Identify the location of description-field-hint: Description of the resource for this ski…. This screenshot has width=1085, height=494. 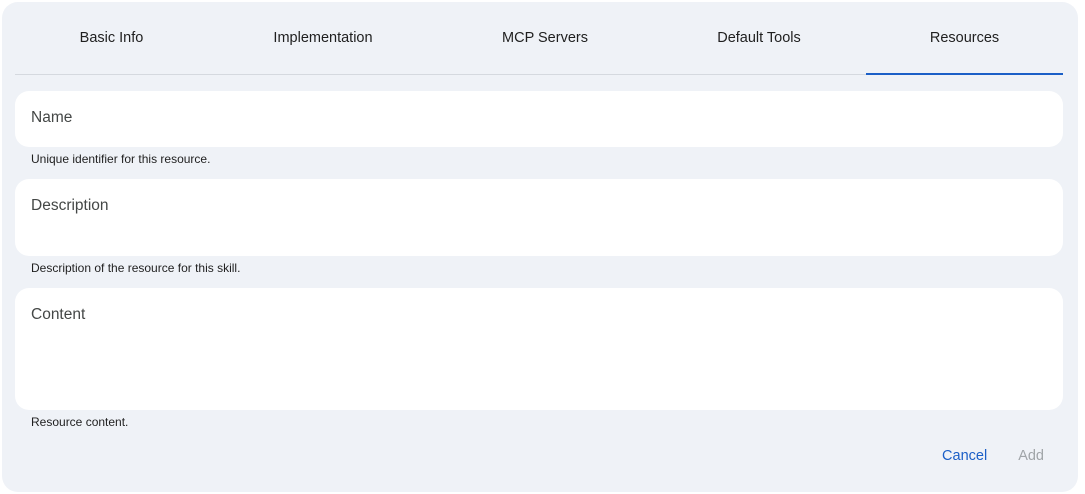
(136, 268).